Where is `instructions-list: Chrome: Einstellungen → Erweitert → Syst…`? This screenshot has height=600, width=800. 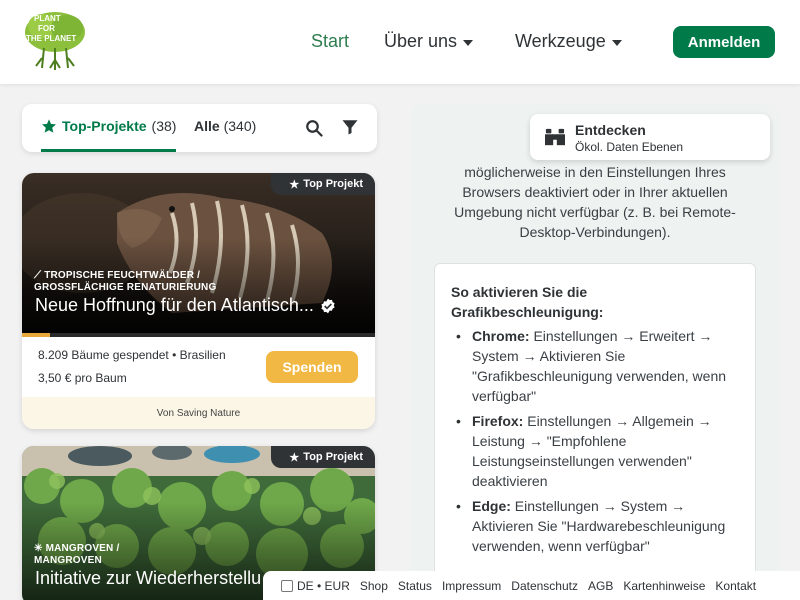
instructions-list: Chrome: Einstellungen → Erweitert → Syst… is located at coordinates (598, 443).